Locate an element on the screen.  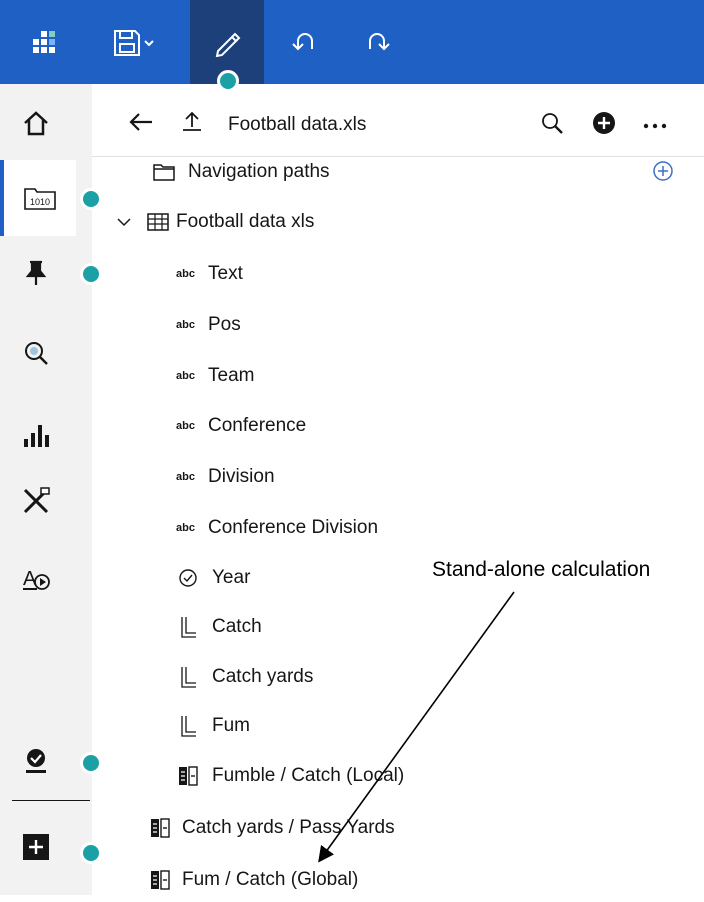
annotation-label: Stand-alone calculation is located at coordinates (541, 569).